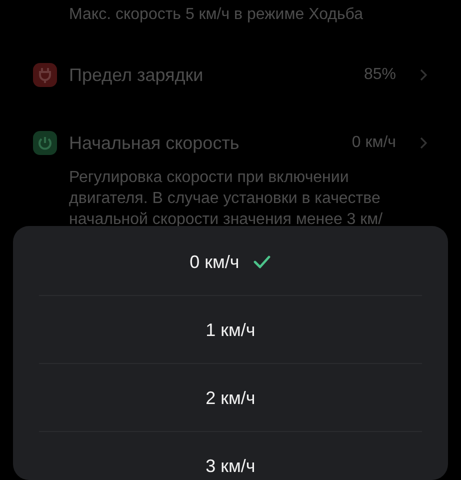  I want to click on check-icon, so click(262, 262).